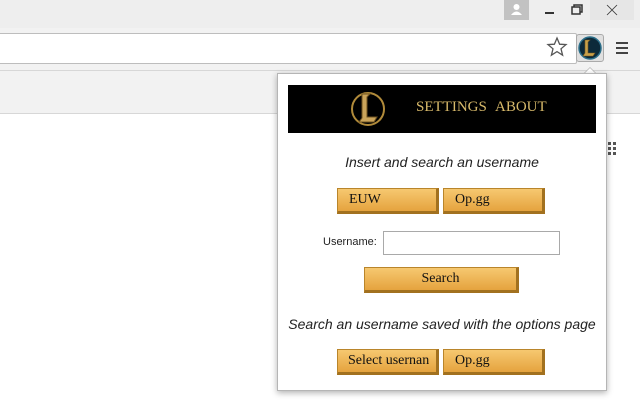 This screenshot has width=640, height=400. Describe the element at coordinates (471, 243) in the screenshot. I see `username-input` at that location.